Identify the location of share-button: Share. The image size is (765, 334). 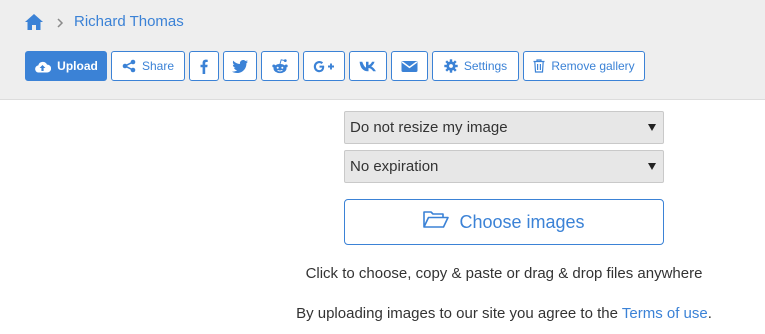
(148, 66).